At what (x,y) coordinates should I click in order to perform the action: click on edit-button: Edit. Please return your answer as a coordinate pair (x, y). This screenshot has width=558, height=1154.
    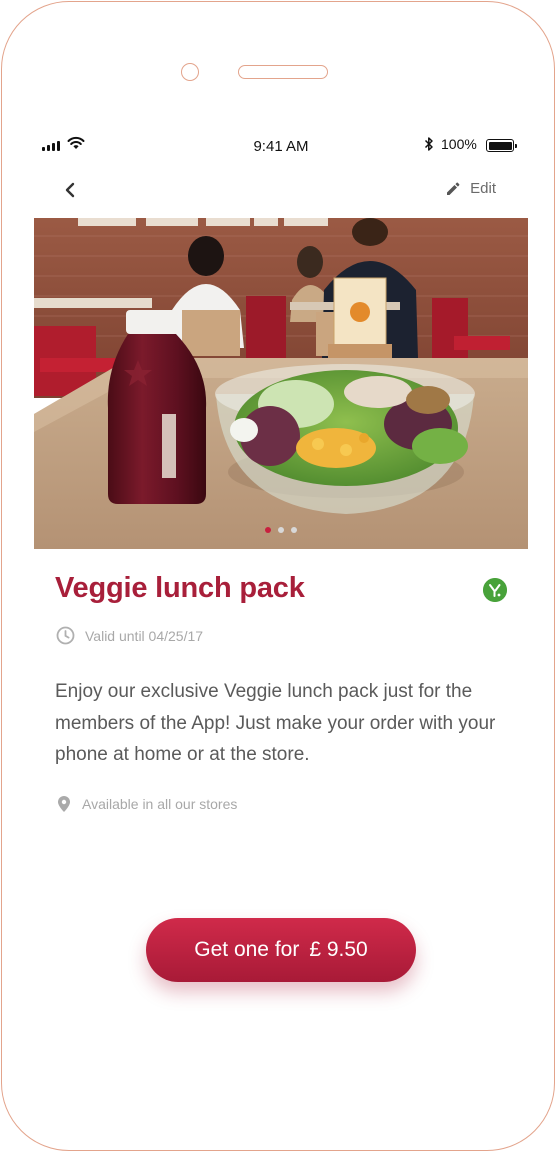
    Looking at the image, I should click on (471, 188).